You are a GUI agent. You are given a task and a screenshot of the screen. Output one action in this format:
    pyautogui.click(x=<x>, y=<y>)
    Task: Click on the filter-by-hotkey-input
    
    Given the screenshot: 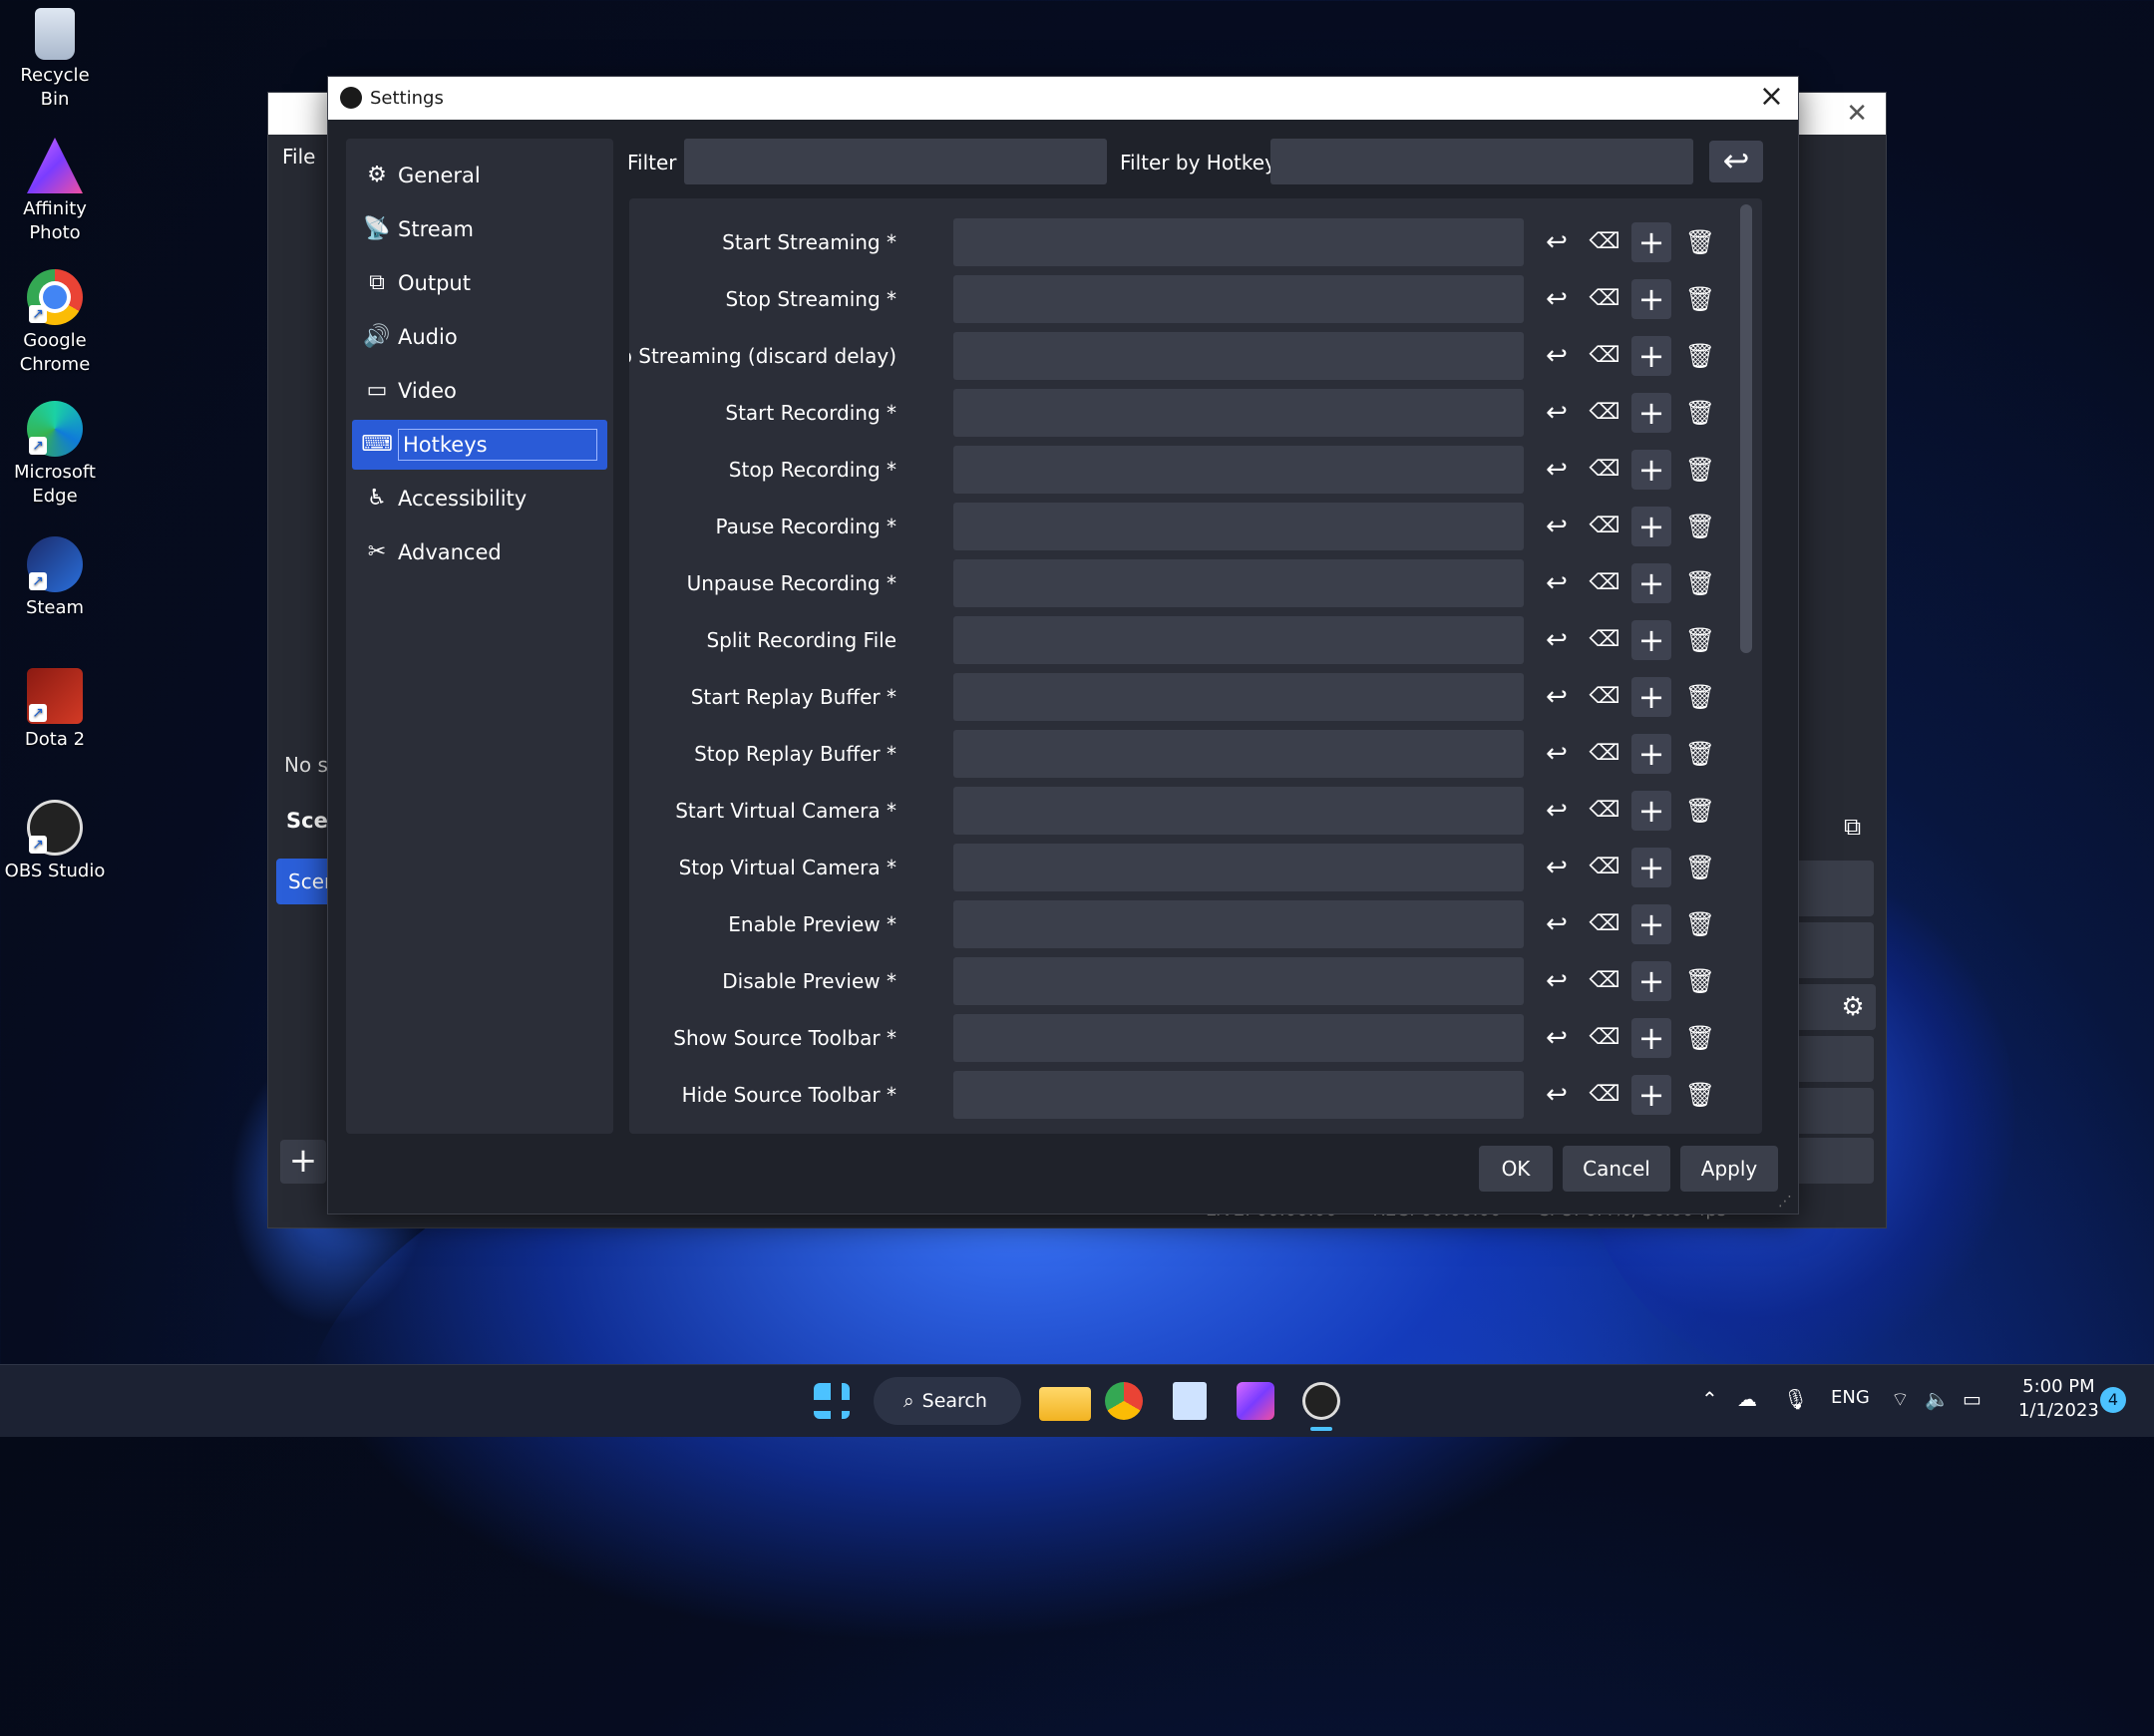 What is the action you would take?
    pyautogui.click(x=1481, y=161)
    